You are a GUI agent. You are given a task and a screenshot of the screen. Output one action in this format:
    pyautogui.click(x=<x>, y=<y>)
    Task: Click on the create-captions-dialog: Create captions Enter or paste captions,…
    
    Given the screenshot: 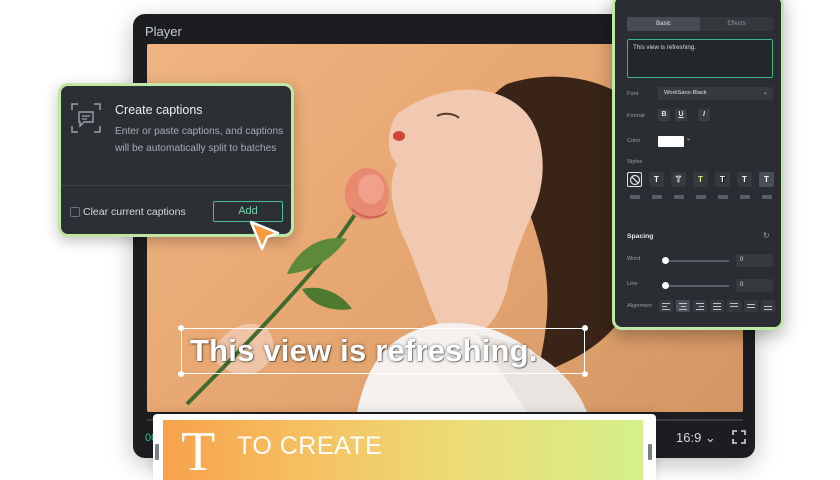 What is the action you would take?
    pyautogui.click(x=176, y=160)
    